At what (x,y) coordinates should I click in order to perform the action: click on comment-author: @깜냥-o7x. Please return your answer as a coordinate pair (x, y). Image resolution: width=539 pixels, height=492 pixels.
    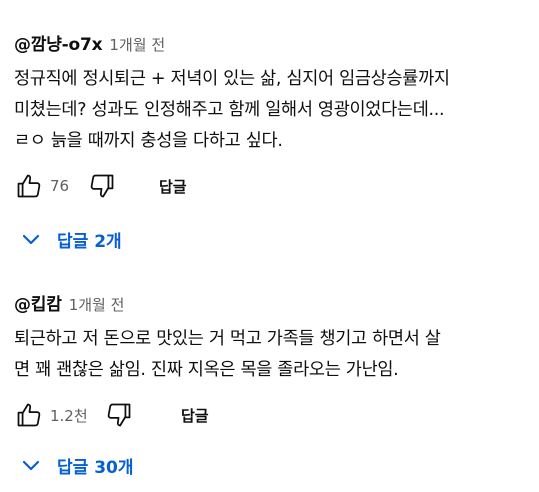
    Looking at the image, I should click on (58, 42).